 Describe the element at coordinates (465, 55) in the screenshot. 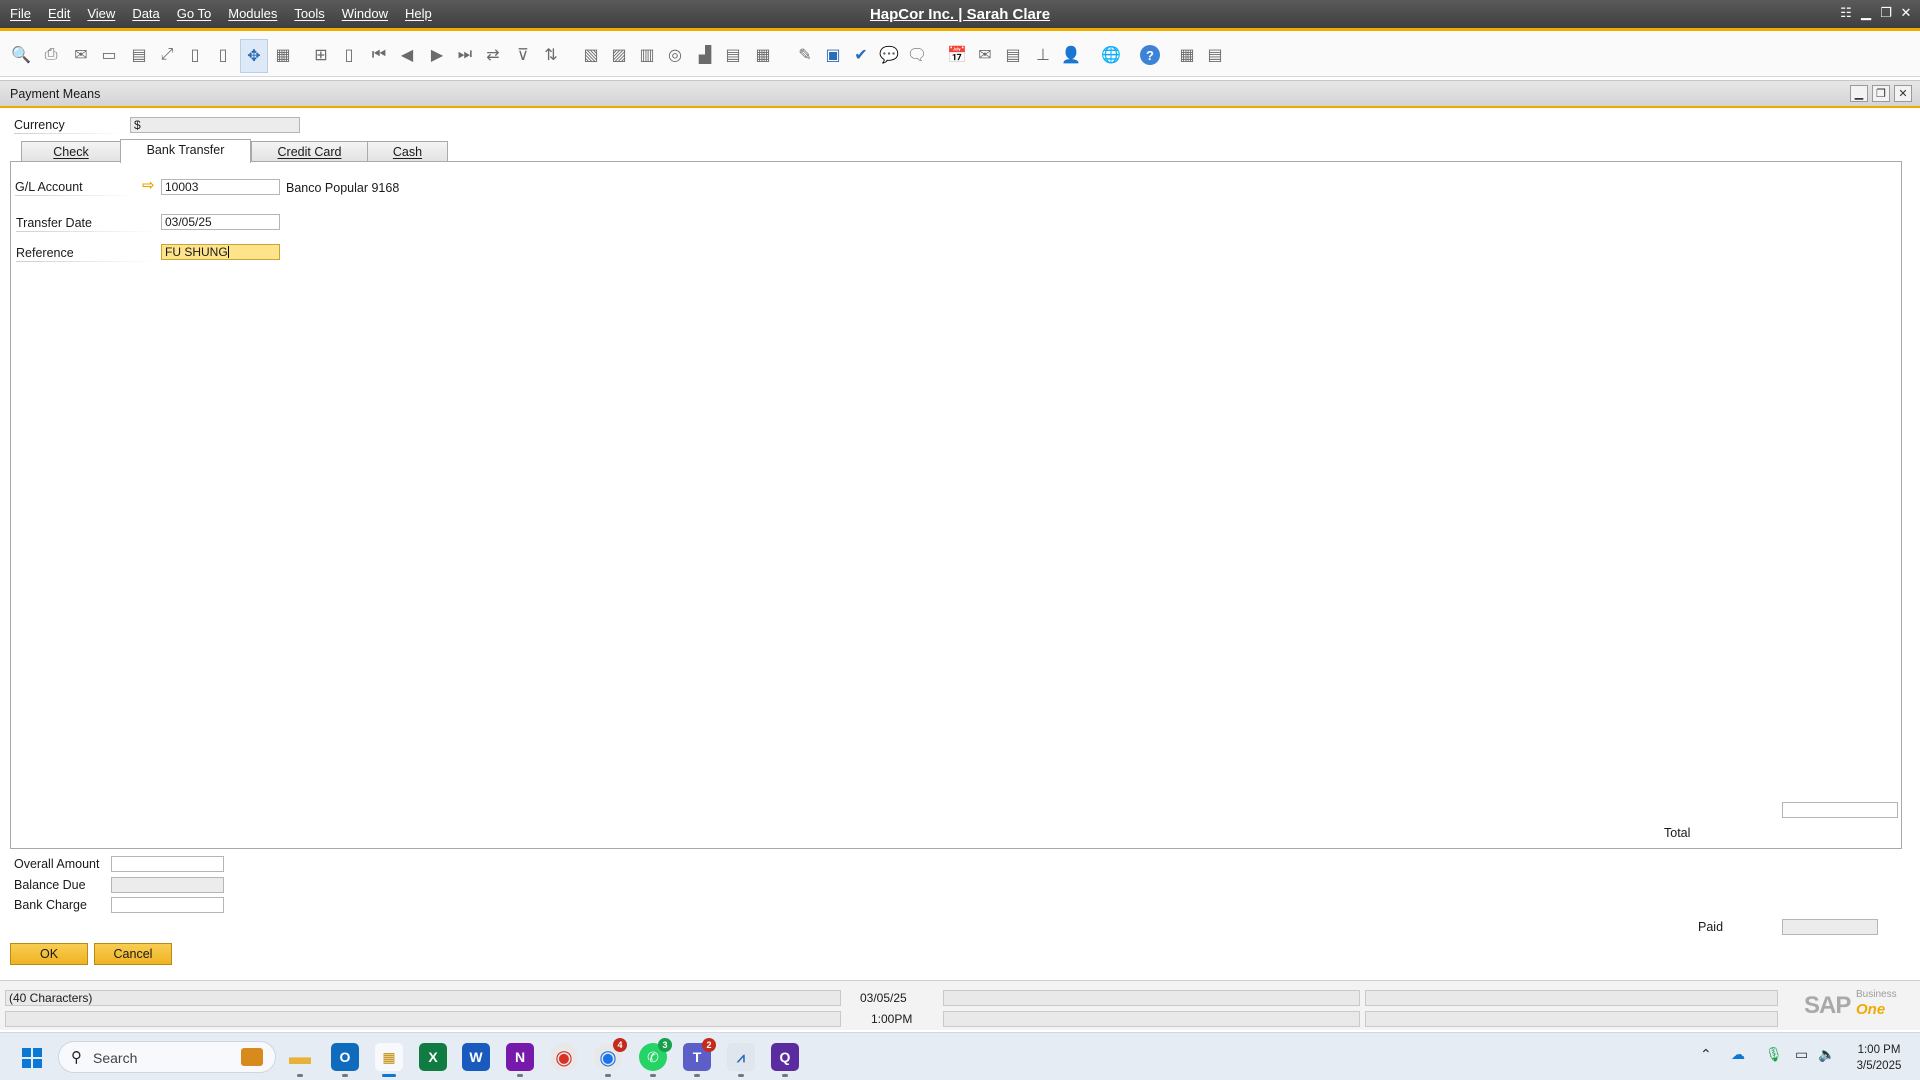

I see `last-record-icon: ⏭` at that location.